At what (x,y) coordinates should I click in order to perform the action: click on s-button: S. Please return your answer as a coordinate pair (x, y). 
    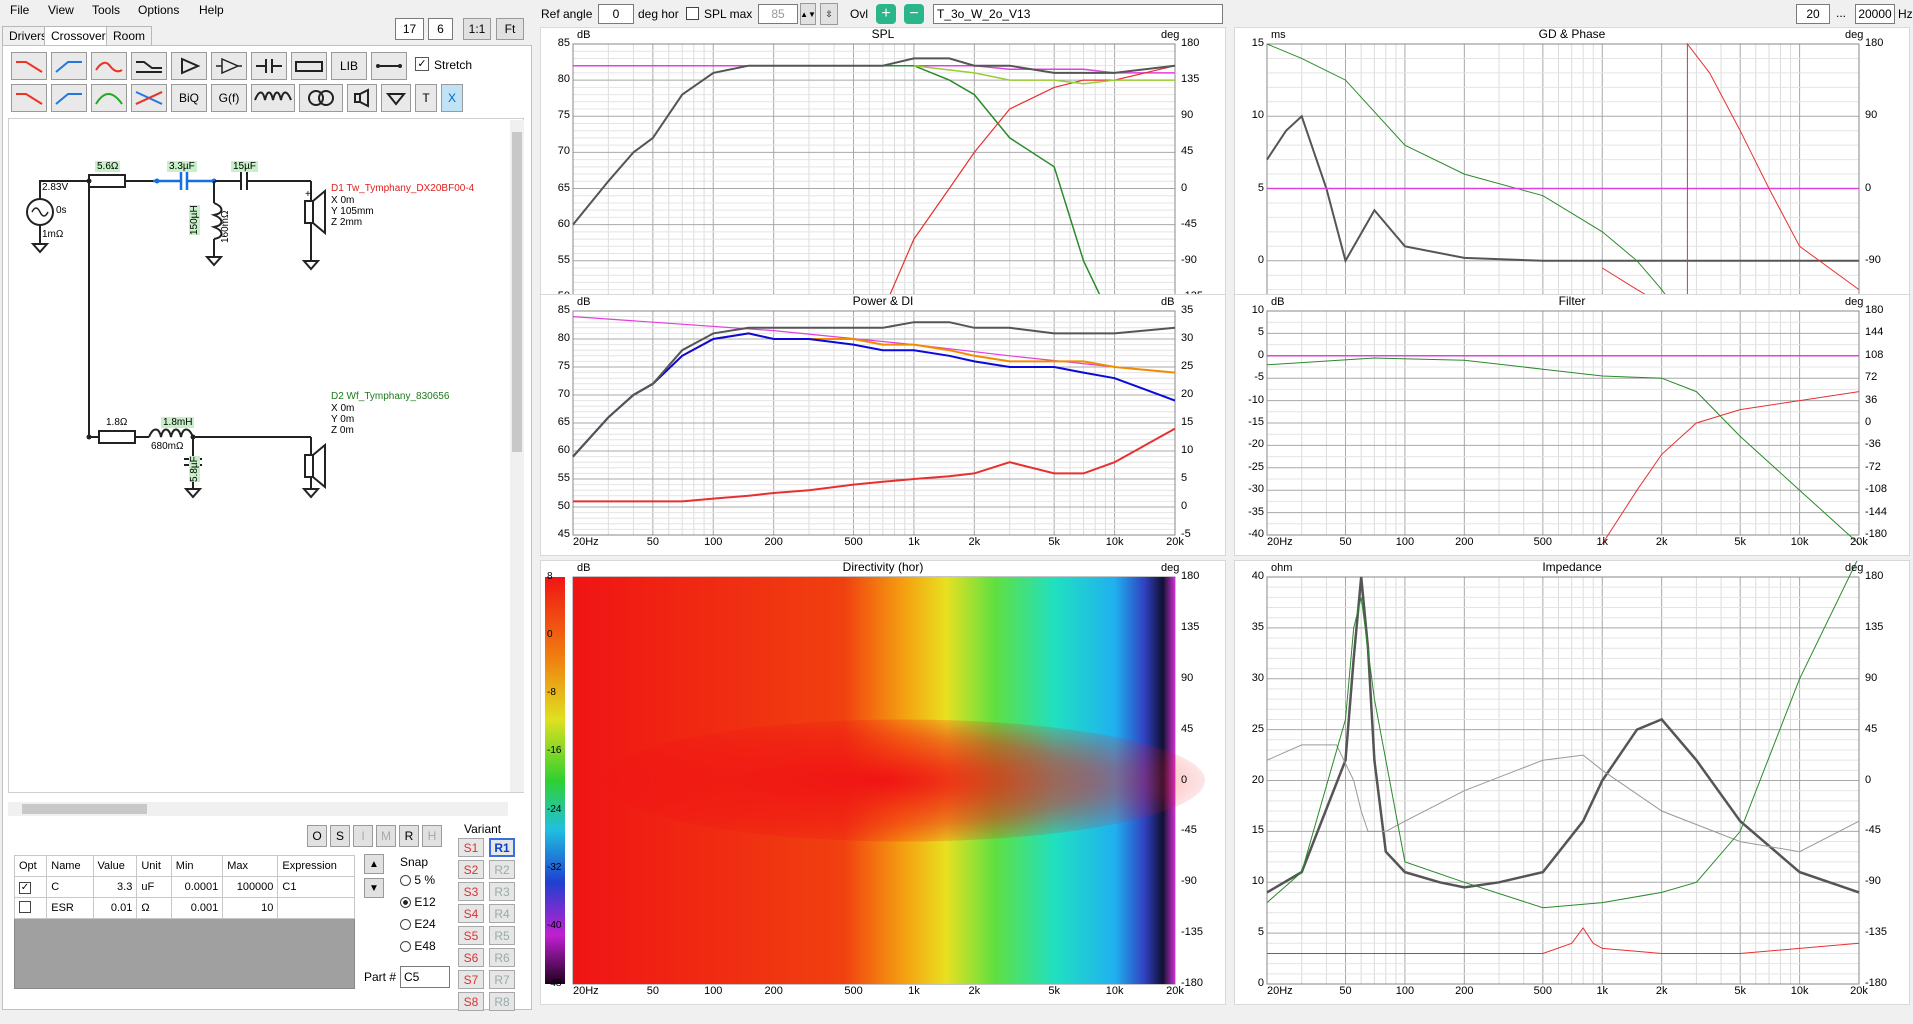
    Looking at the image, I should click on (340, 836).